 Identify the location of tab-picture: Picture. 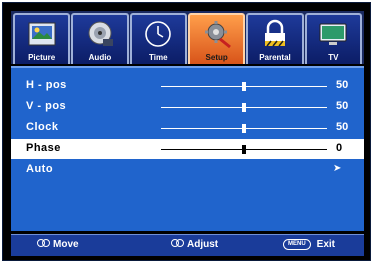
(42, 38).